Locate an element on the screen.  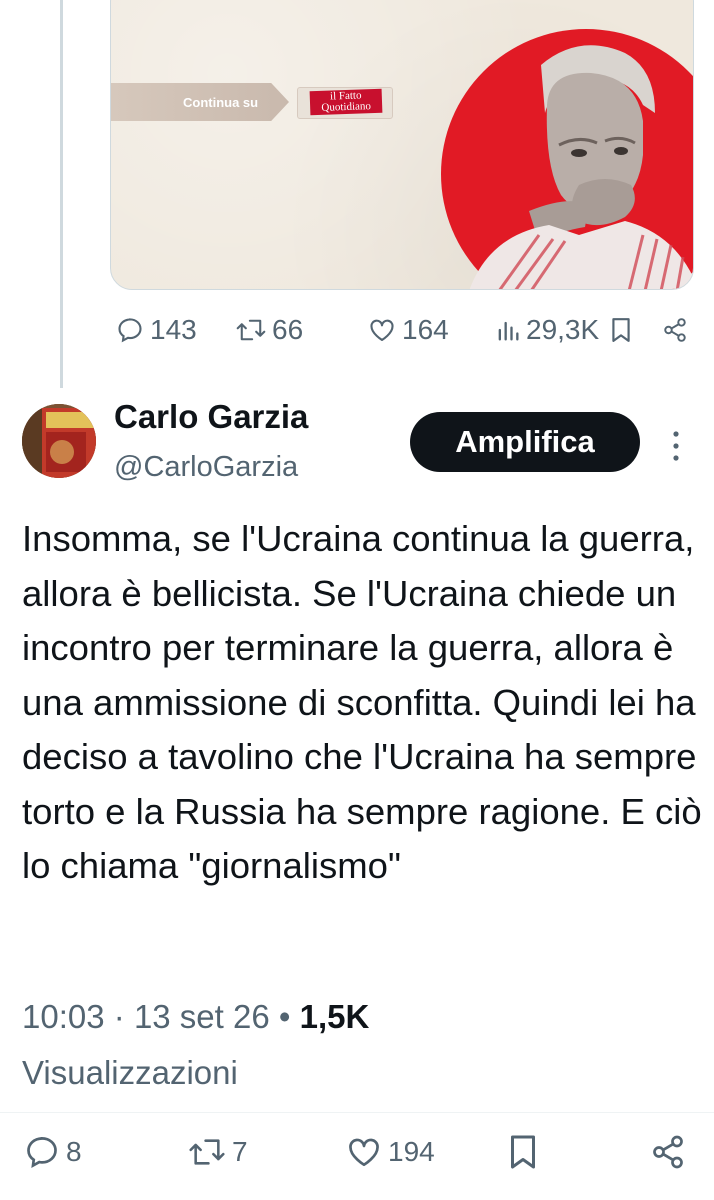
tweet-meta: 10:03 · 13 set 26 • 1,5K is located at coordinates (195, 1017).